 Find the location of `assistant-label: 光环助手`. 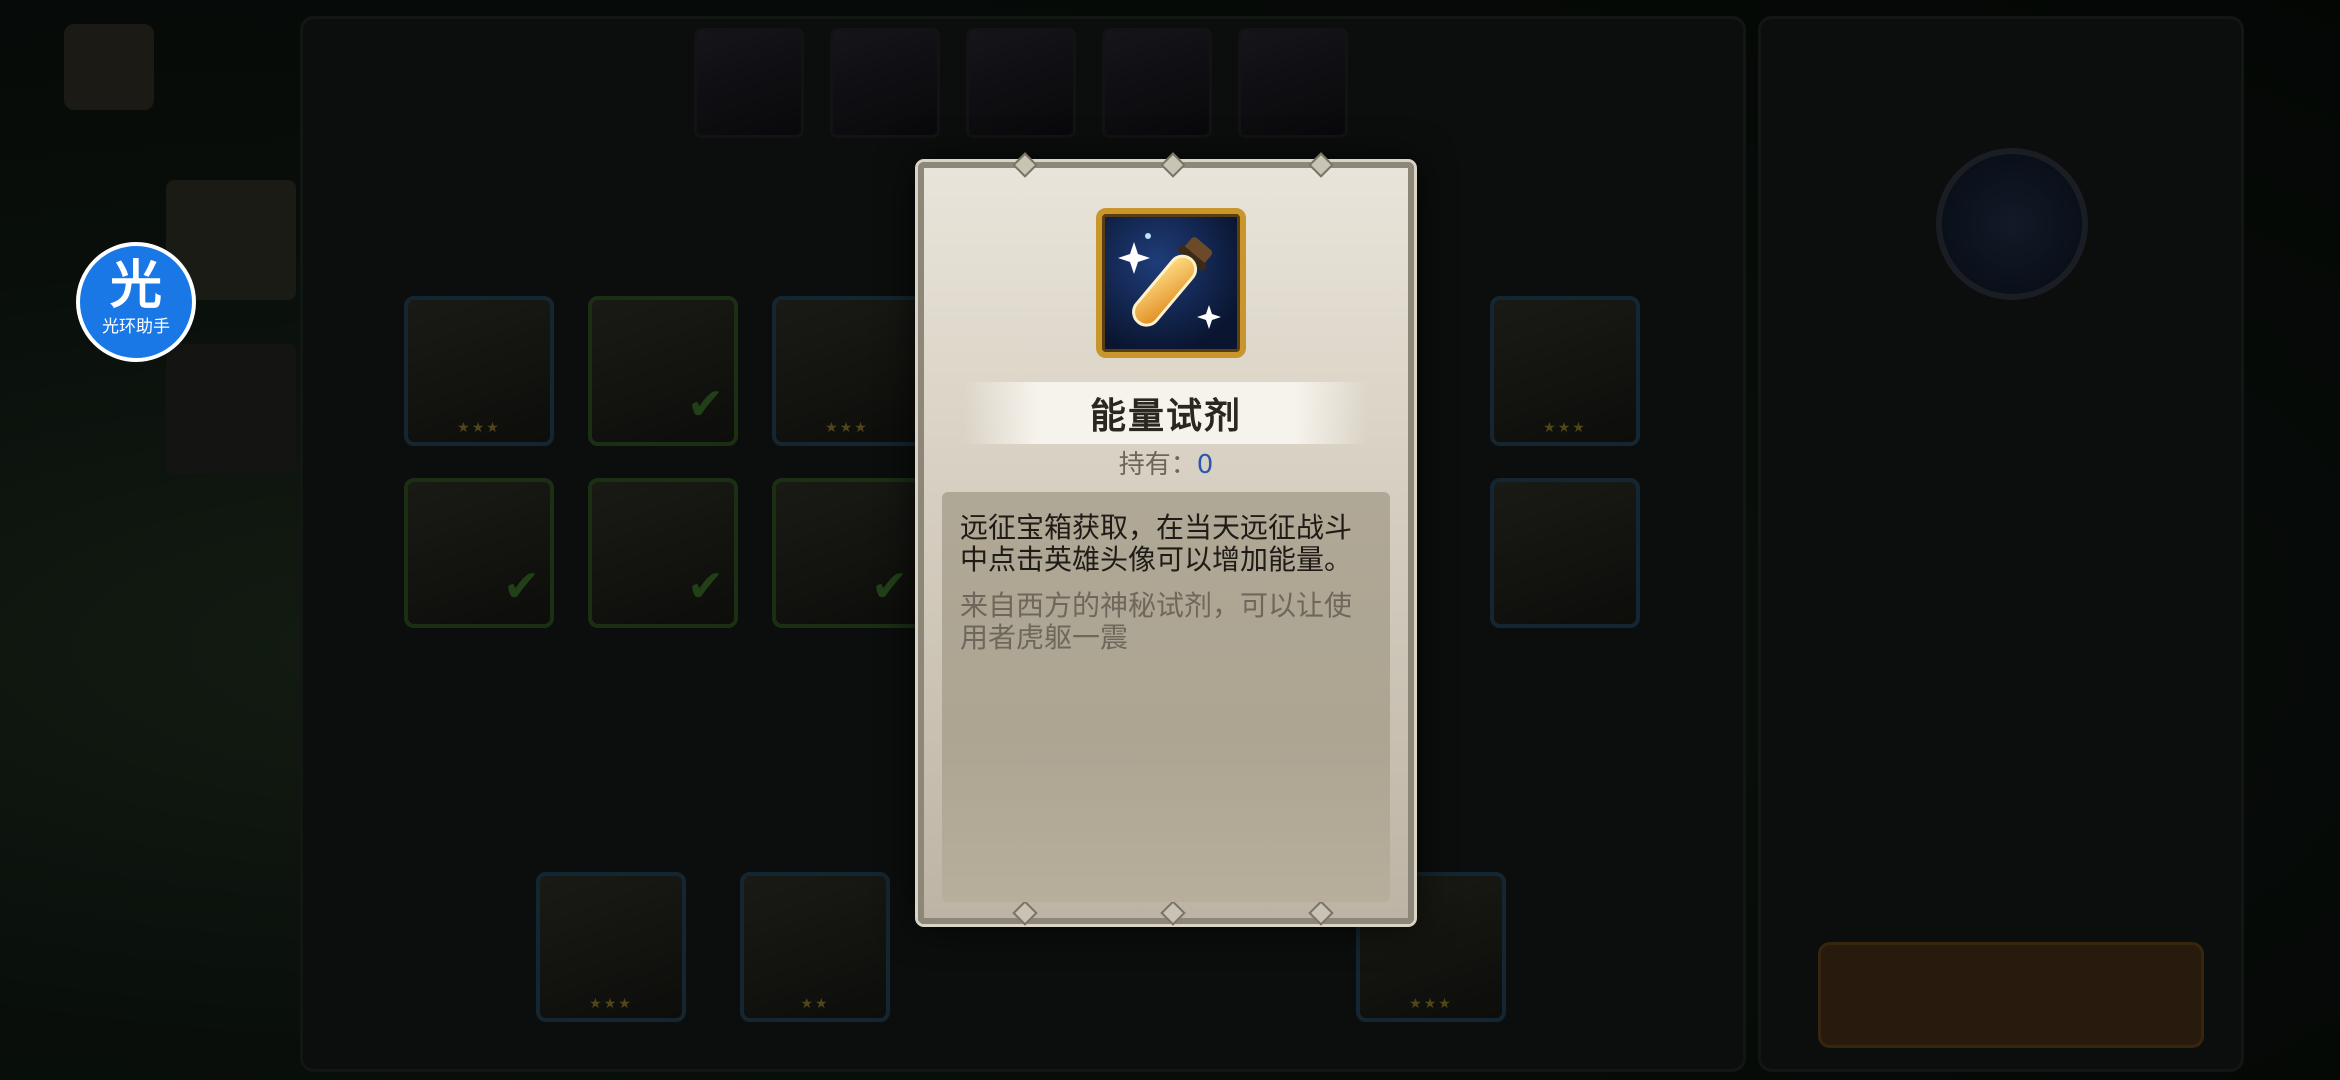

assistant-label: 光环助手 is located at coordinates (136, 327).